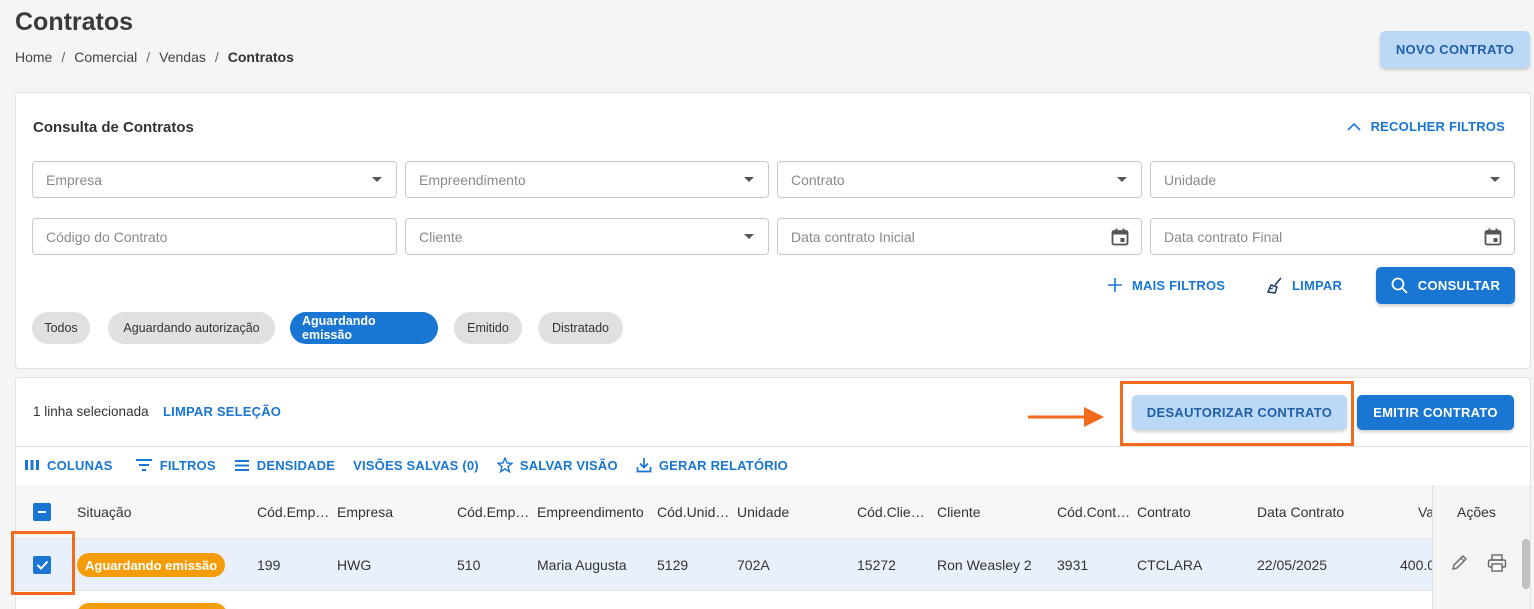 The height and width of the screenshot is (609, 1534). I want to click on cell-cod-empresa: 199, so click(269, 565).